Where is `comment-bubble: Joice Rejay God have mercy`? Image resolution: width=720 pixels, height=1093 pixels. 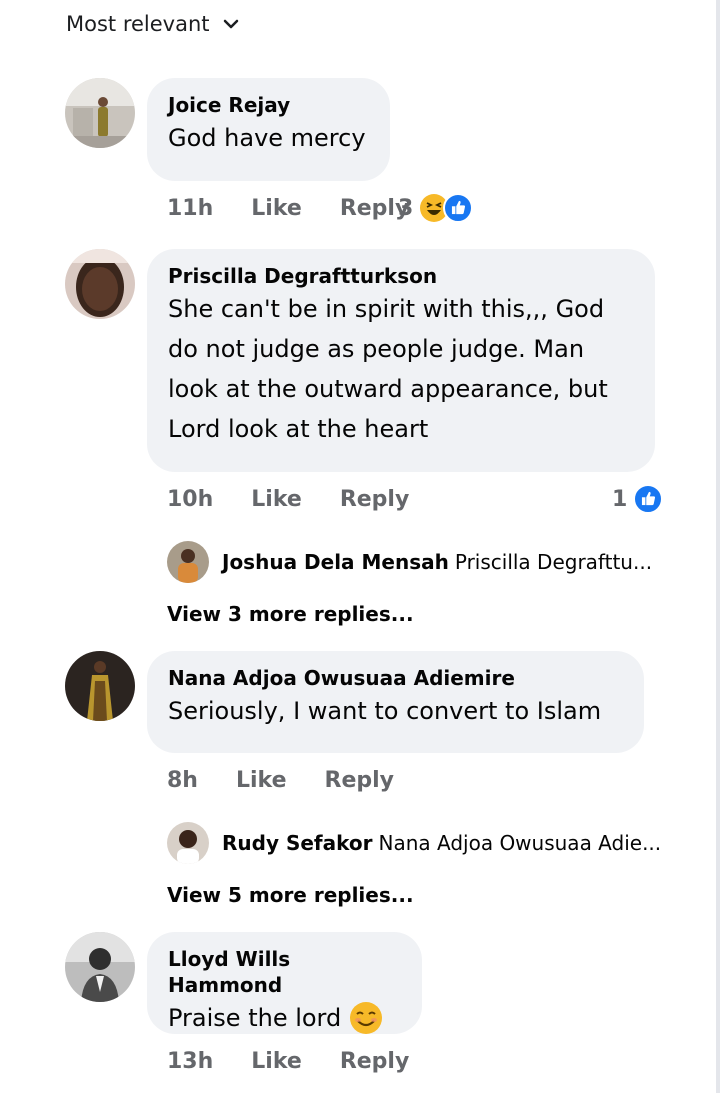
comment-bubble: Joice Rejay God have mercy is located at coordinates (268, 129).